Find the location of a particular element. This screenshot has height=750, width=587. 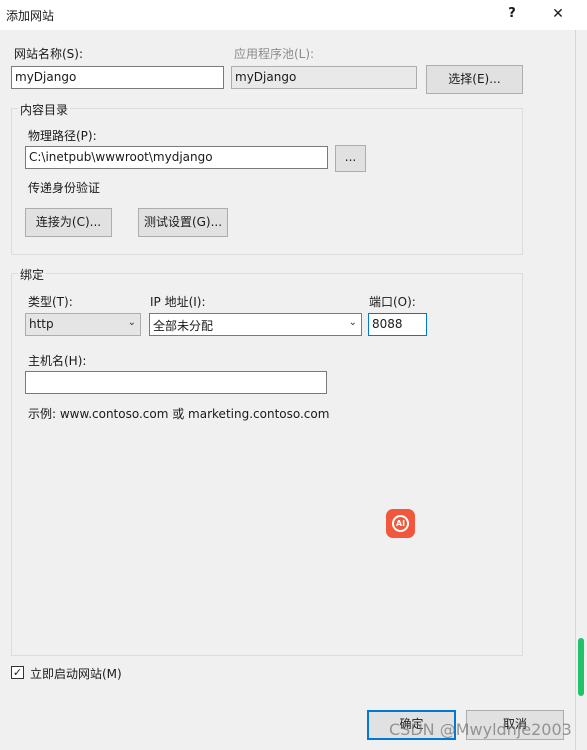

ip-address-select: 全部未分配 ⌄ is located at coordinates (255, 324).